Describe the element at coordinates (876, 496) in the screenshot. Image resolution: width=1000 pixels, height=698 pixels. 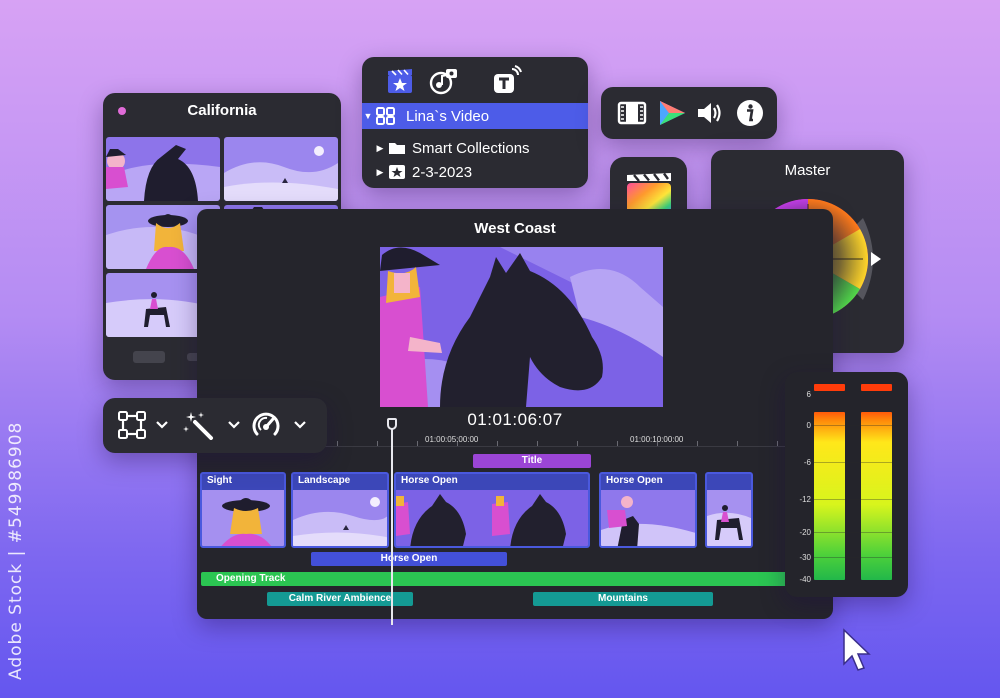
I see `level-meter-right` at that location.